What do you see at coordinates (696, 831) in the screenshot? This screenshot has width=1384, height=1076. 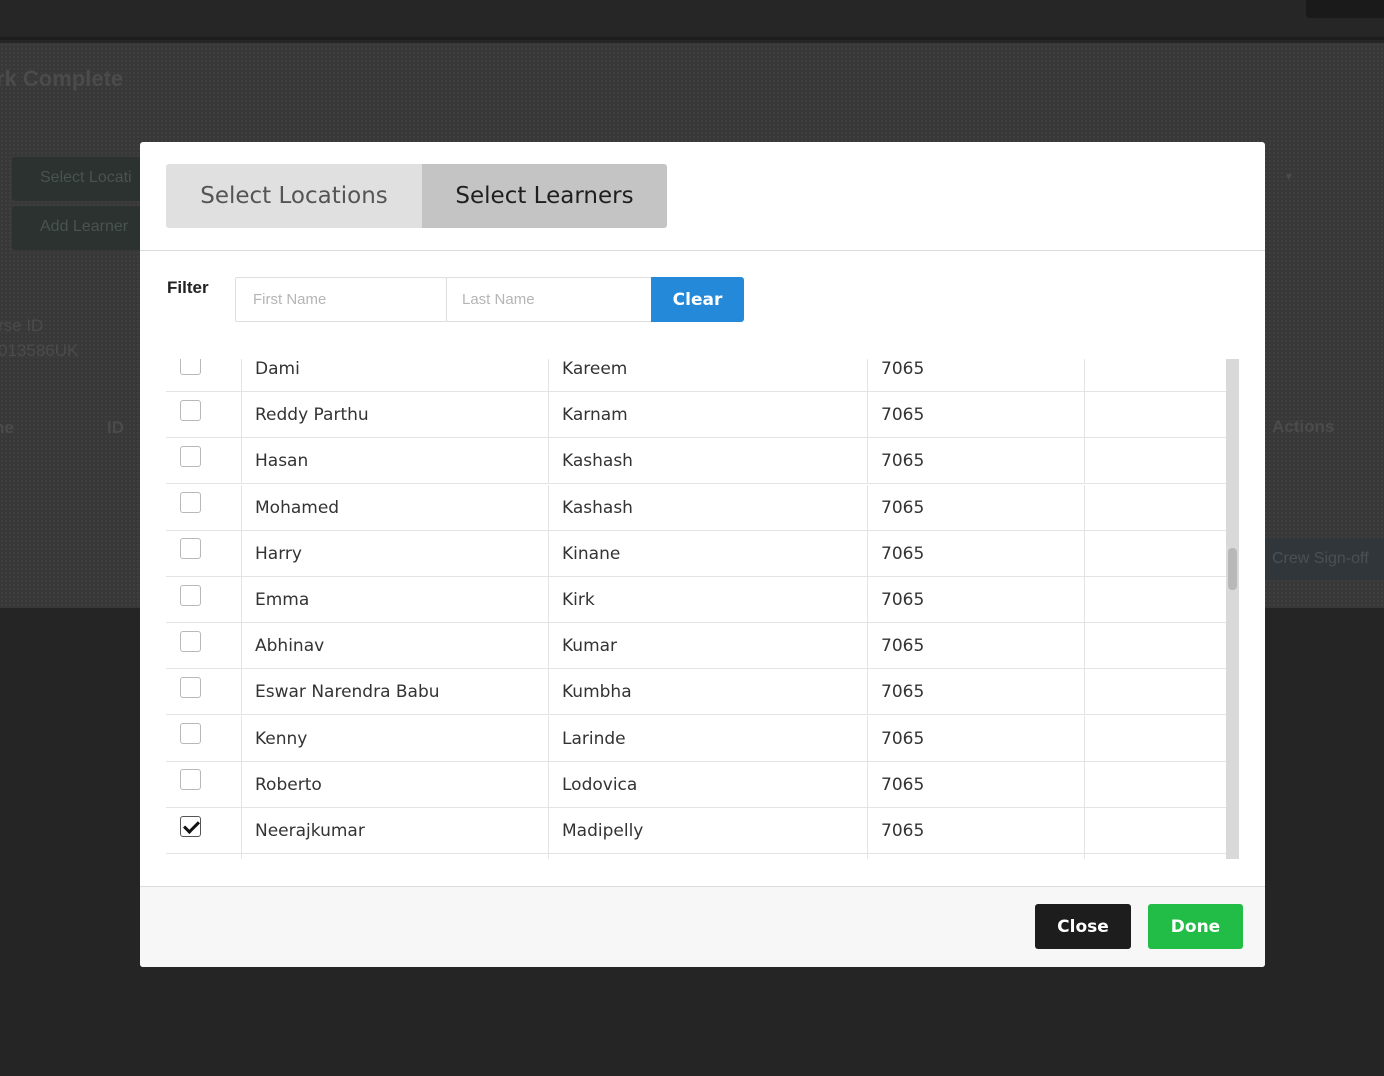 I see `table-row: Neerajkumar Madipelly 7065` at bounding box center [696, 831].